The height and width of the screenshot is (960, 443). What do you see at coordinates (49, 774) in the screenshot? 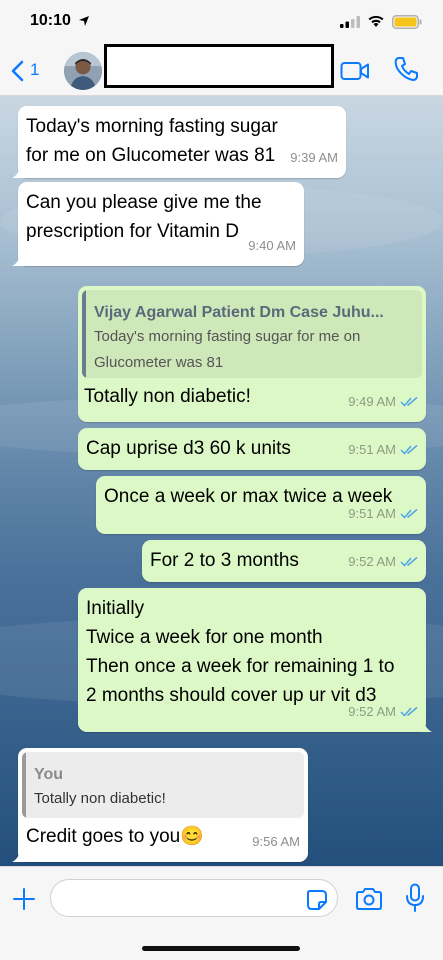
I see `quote-author: You` at bounding box center [49, 774].